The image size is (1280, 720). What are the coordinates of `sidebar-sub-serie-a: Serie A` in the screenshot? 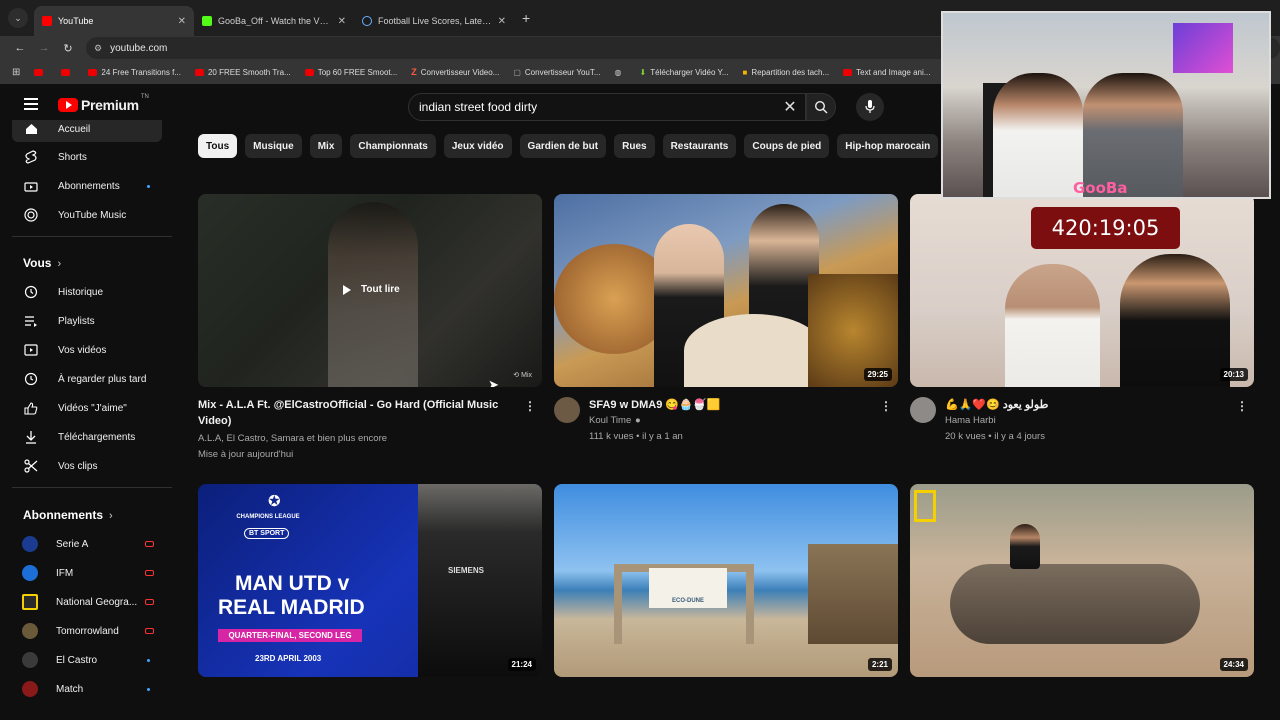 It's located at (87, 544).